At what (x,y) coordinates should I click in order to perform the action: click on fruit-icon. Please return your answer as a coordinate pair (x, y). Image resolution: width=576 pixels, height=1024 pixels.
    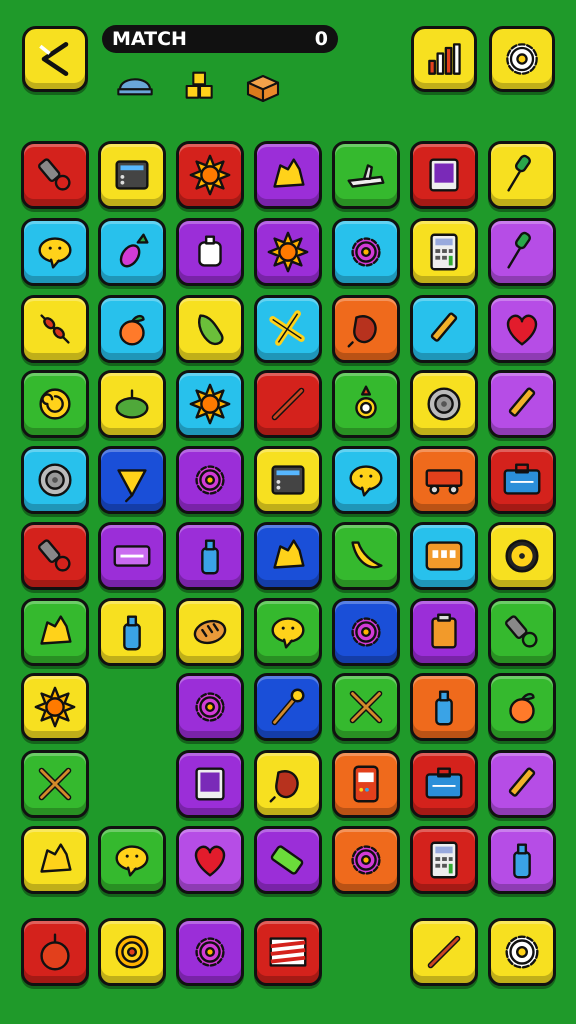
    Looking at the image, I should click on (132, 330).